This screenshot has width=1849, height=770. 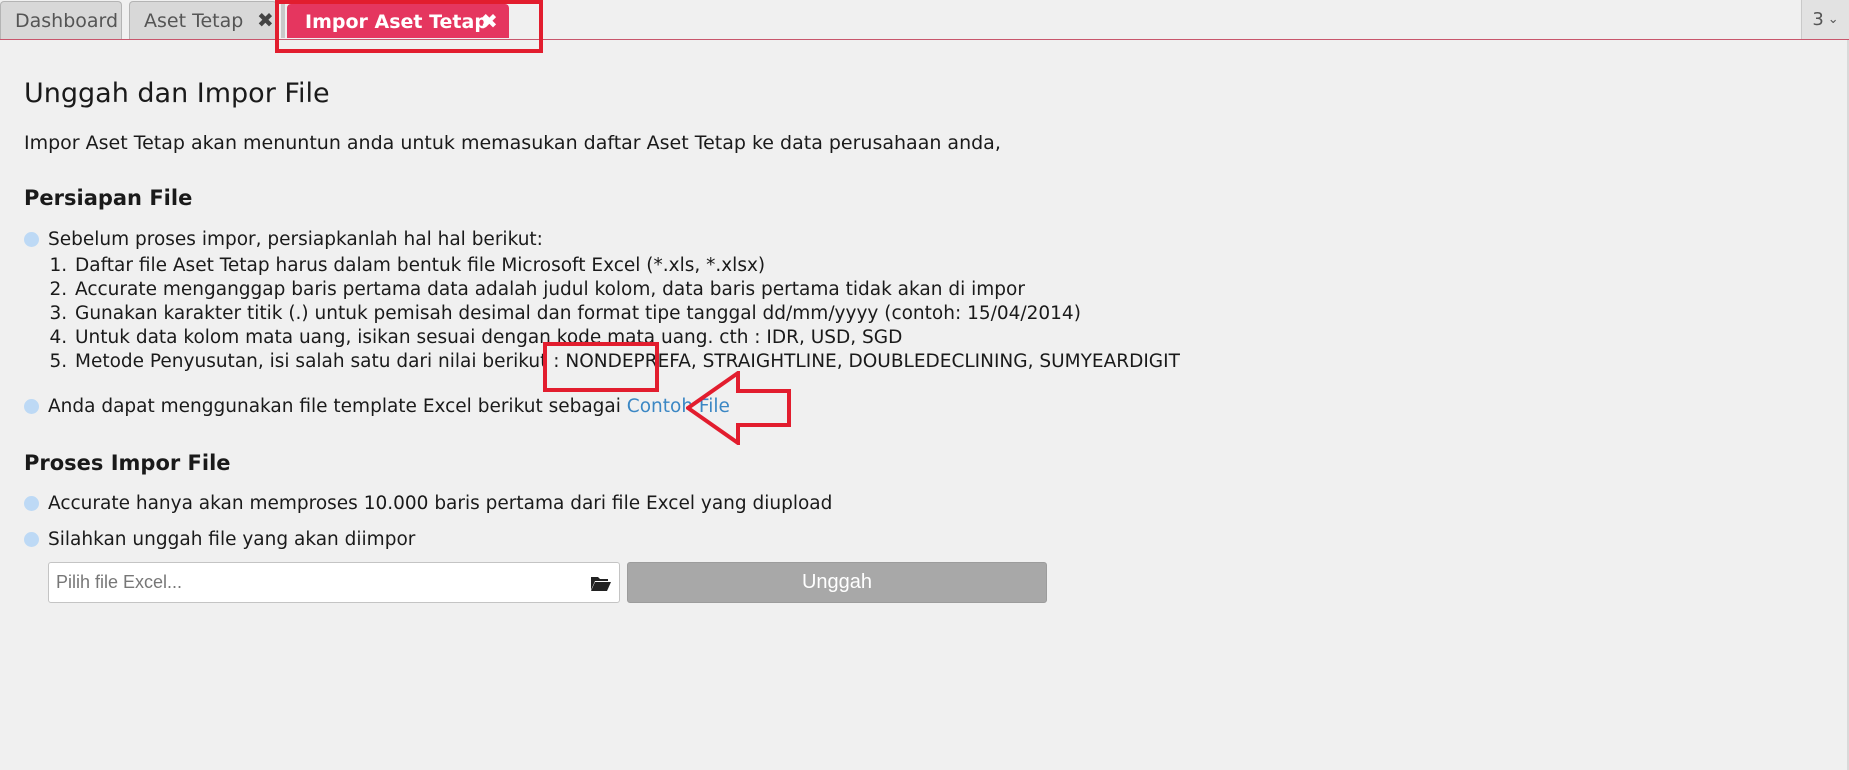 I want to click on tab-label: Dashboard, so click(x=67, y=20).